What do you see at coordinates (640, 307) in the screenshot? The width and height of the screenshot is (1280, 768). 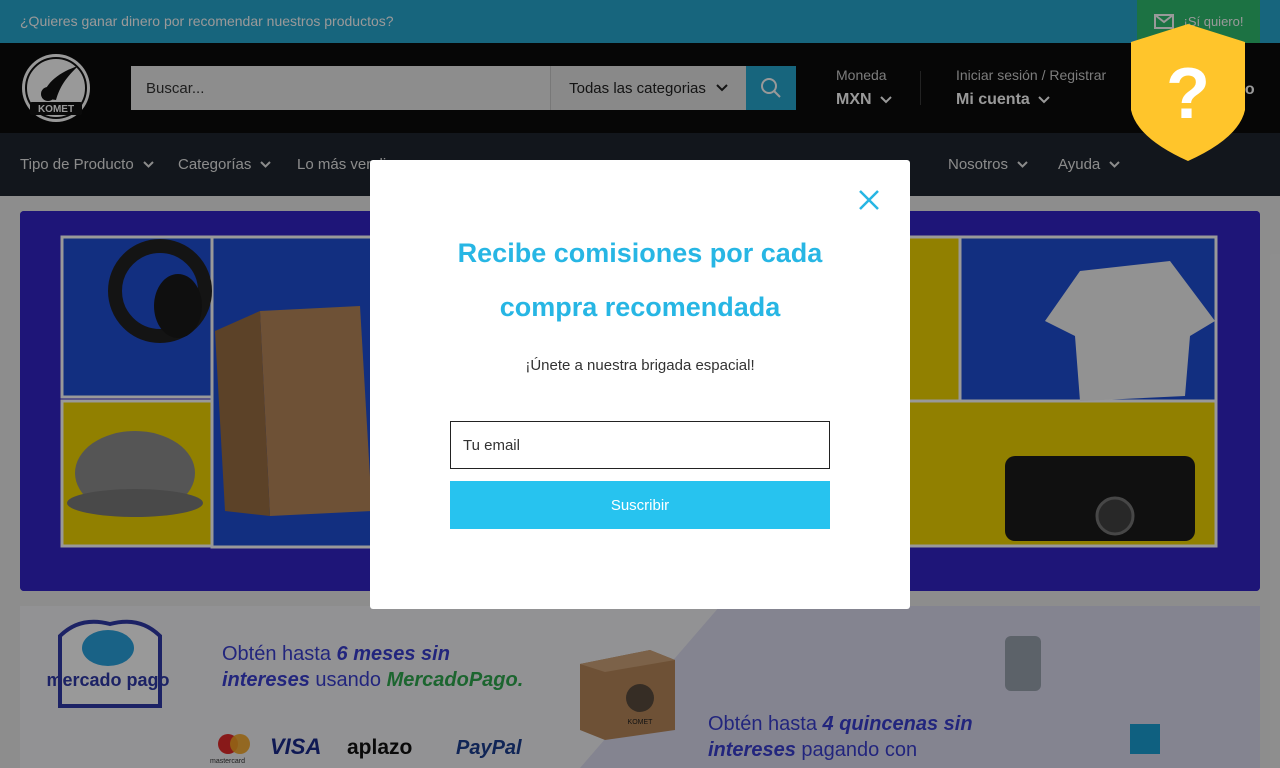 I see `modal-title-line2: compra recomendada` at bounding box center [640, 307].